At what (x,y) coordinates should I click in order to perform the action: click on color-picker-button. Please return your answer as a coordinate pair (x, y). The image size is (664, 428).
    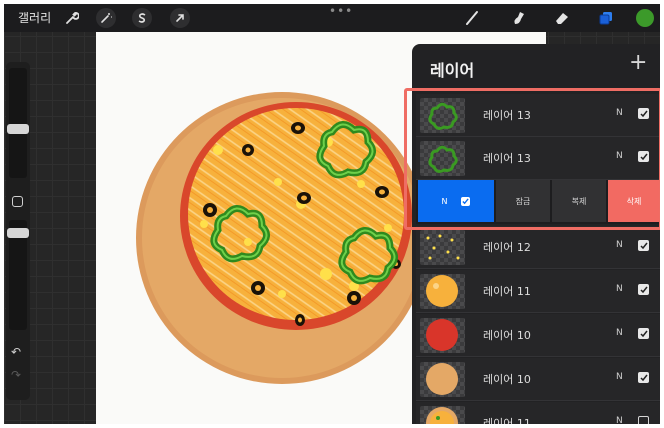
    Looking at the image, I should click on (645, 18).